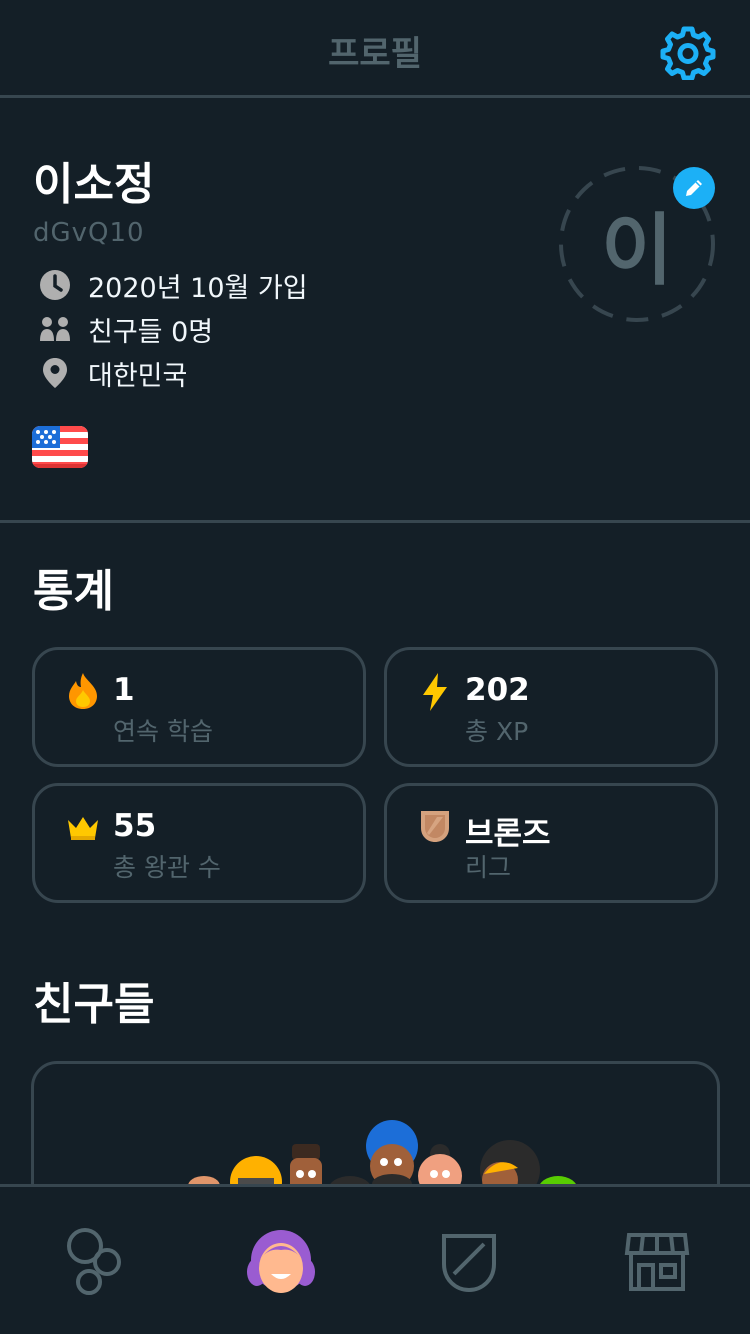  I want to click on stat-card-league: 브론즈 리그, so click(551, 843).